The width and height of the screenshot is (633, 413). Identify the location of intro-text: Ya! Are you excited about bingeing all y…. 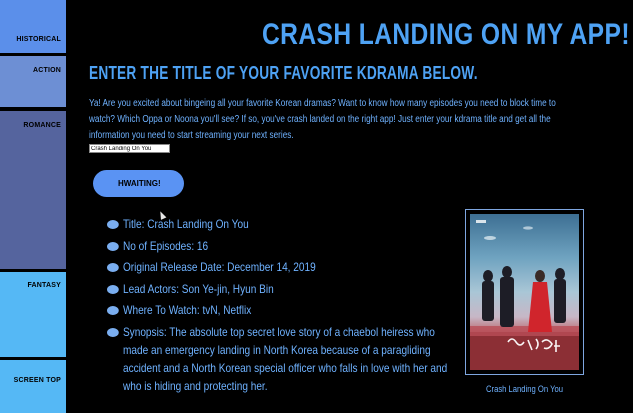
(322, 119).